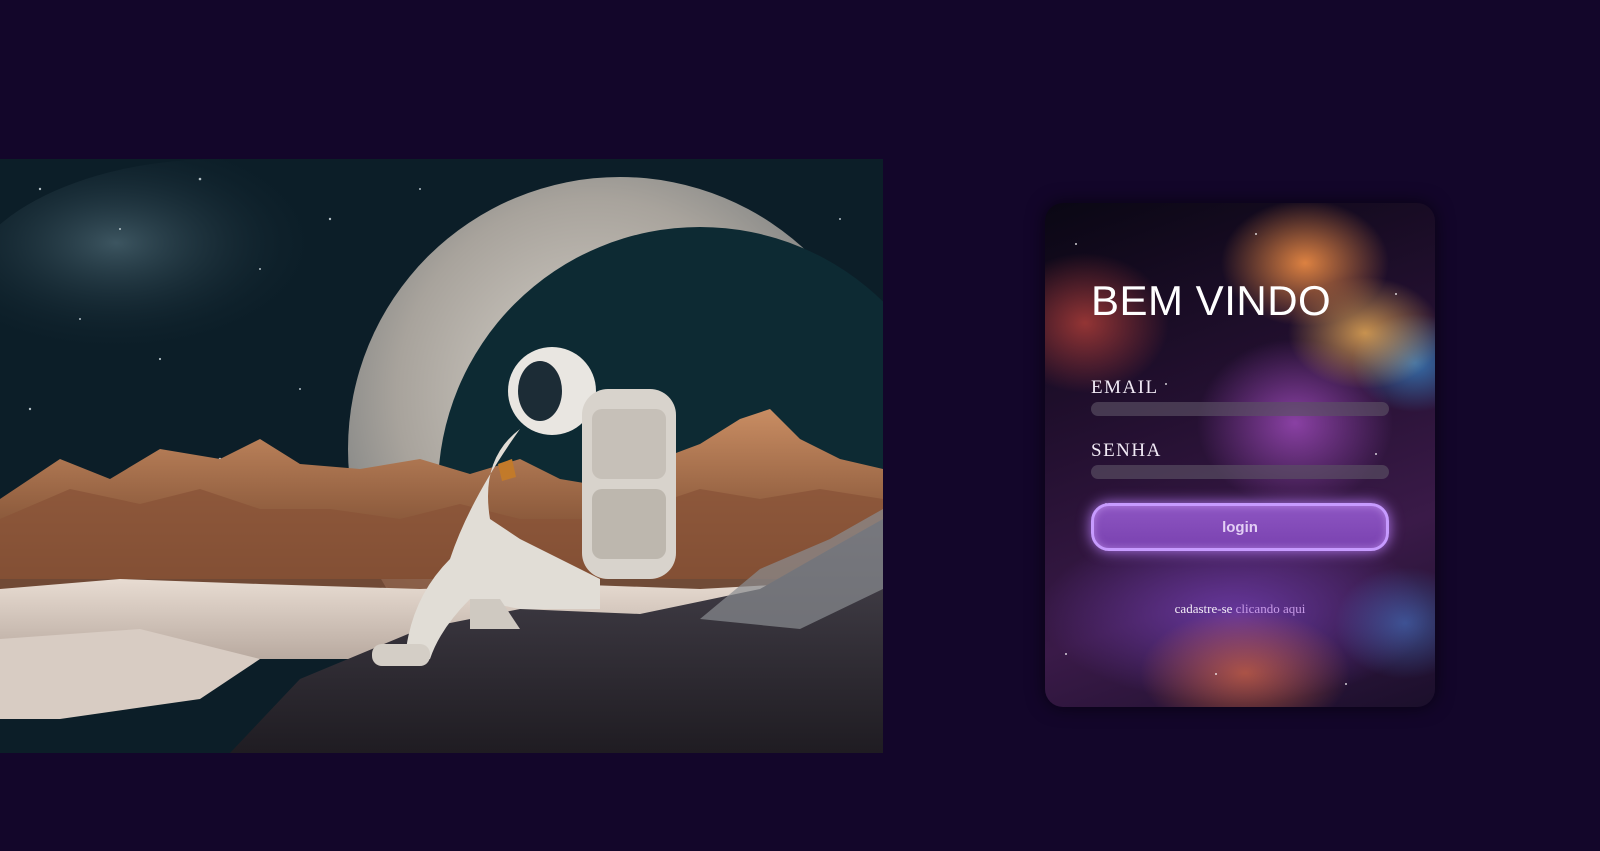  Describe the element at coordinates (1125, 387) in the screenshot. I see `email-label: EMAIL` at that location.